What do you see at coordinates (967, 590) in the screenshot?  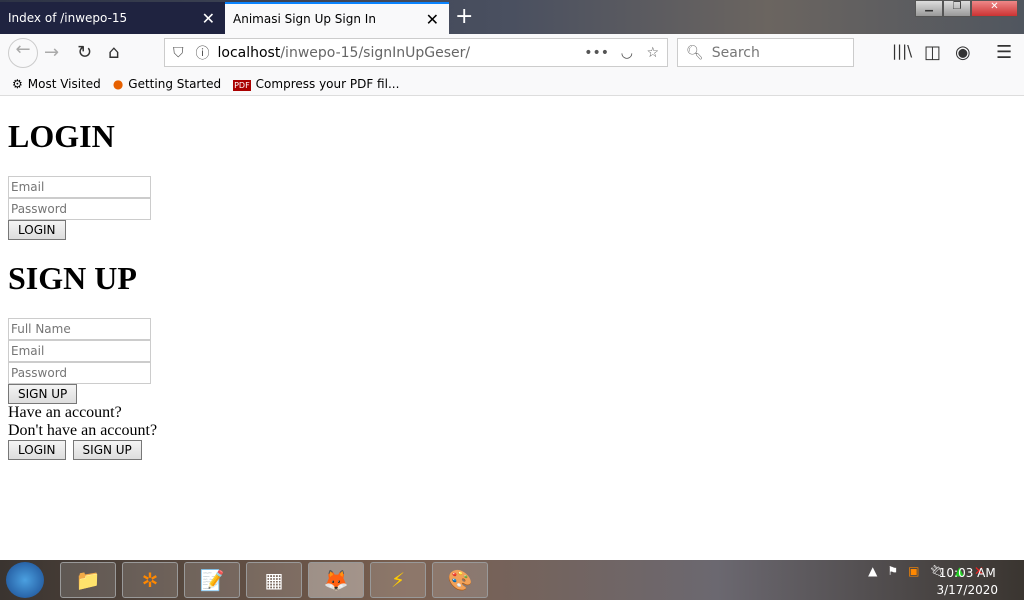 I see `clock-date: 3/17/2020` at bounding box center [967, 590].